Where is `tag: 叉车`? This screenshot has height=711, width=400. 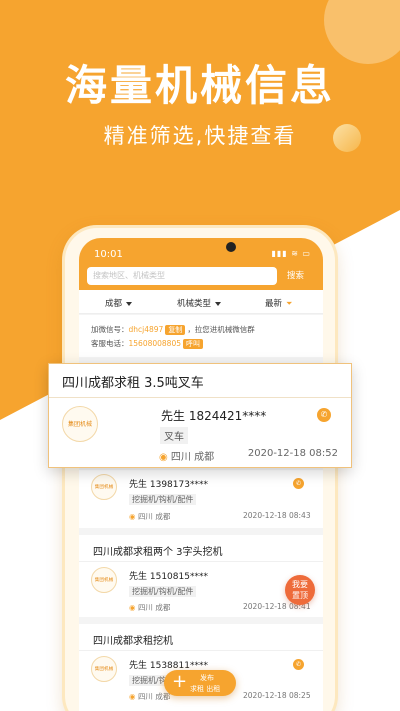 tag: 叉车 is located at coordinates (174, 435).